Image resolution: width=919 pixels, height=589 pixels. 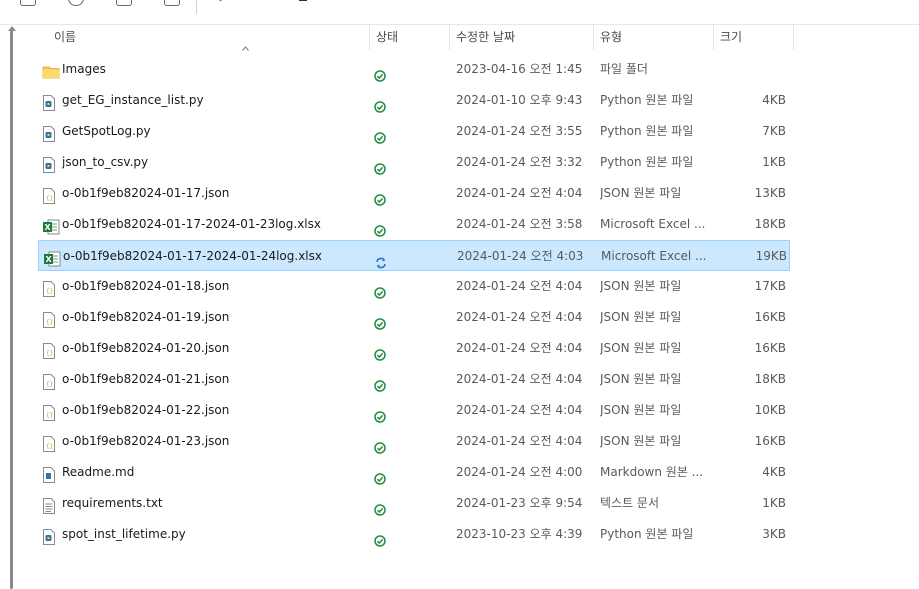 What do you see at coordinates (522, 37) in the screenshot?
I see `column-header-modified: 수정한 날짜` at bounding box center [522, 37].